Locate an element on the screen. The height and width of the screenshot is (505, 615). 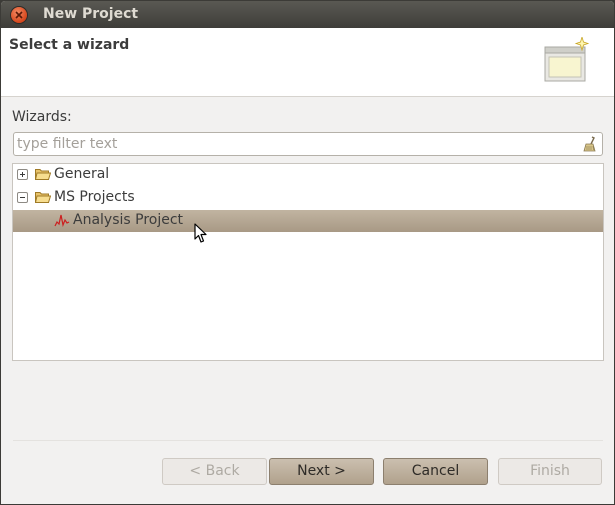
tree-item-general: General is located at coordinates (308, 175).